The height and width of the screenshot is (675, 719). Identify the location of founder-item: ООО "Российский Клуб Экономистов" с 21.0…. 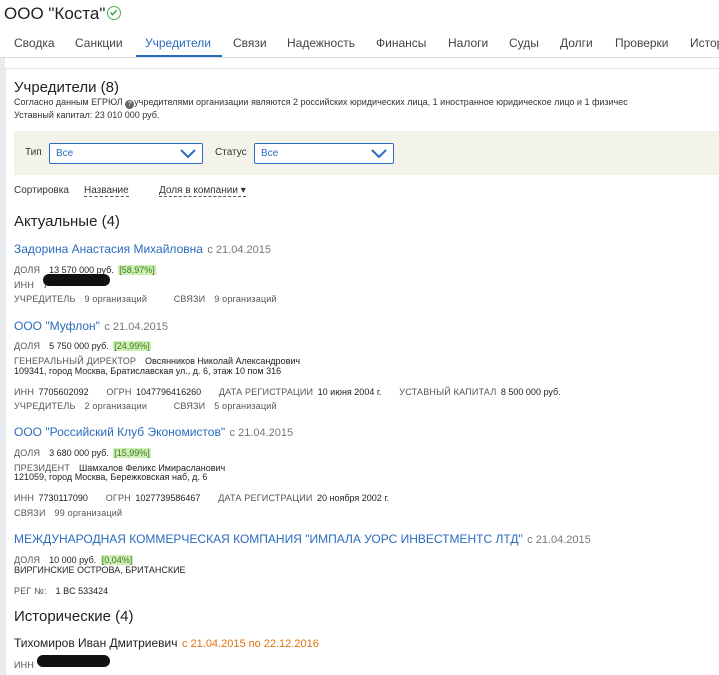
(153, 432).